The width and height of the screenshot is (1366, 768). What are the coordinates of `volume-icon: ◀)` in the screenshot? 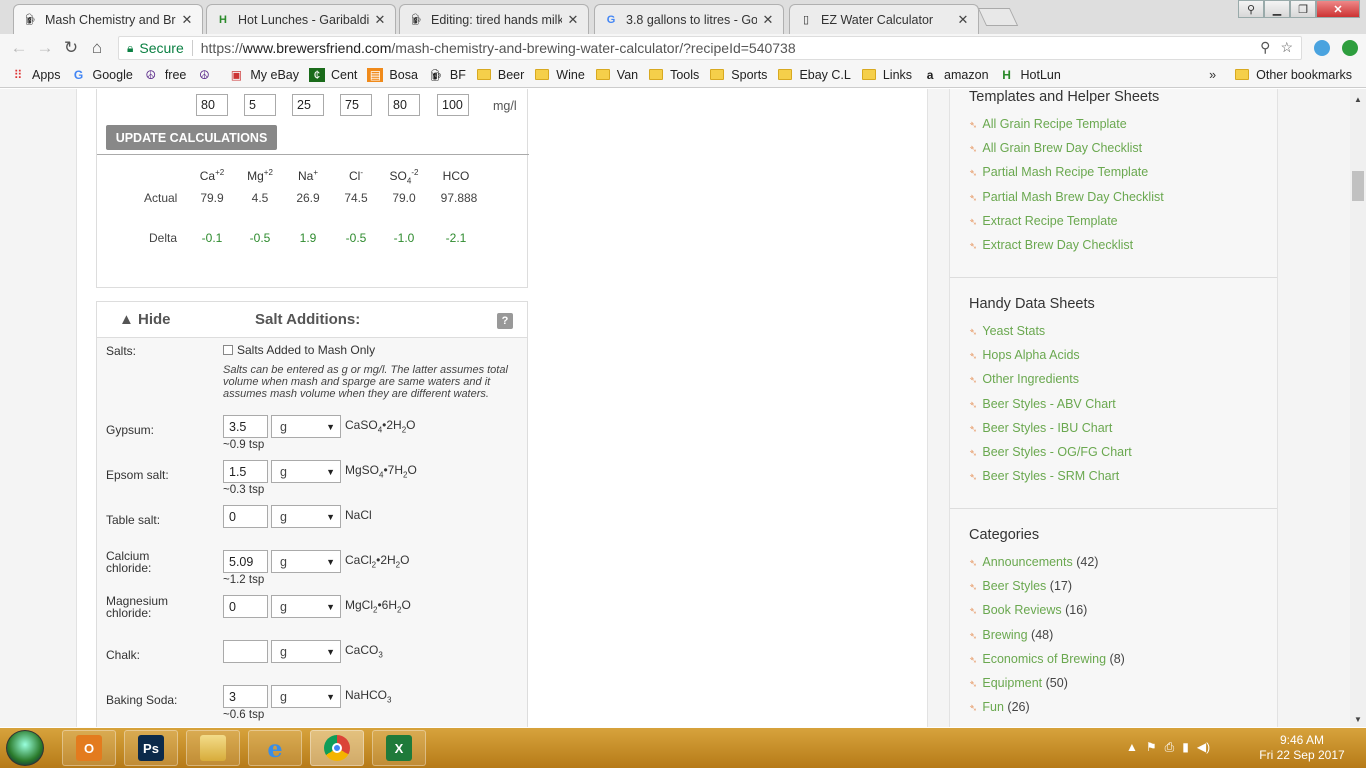 It's located at (1203, 747).